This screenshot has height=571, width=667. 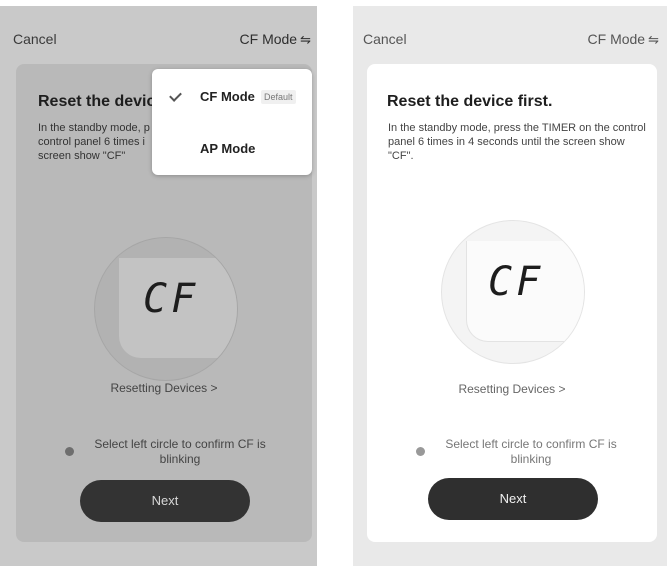 What do you see at coordinates (227, 96) in the screenshot?
I see `dropdown-item-label: CF Mode` at bounding box center [227, 96].